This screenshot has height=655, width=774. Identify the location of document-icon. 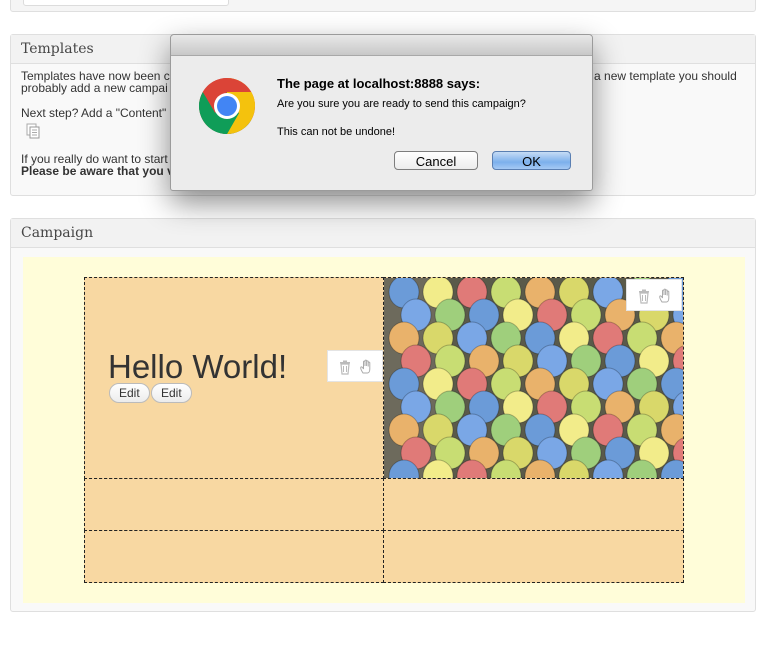
(33, 131).